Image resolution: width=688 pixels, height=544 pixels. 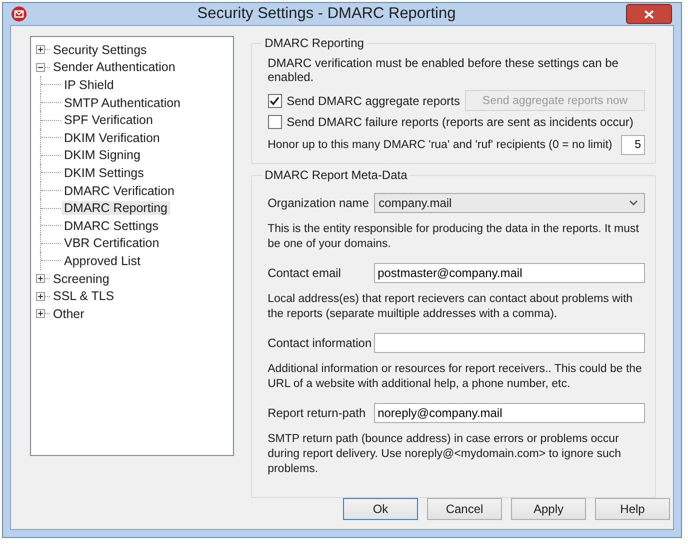 What do you see at coordinates (320, 343) in the screenshot?
I see `field-label: Contact information` at bounding box center [320, 343].